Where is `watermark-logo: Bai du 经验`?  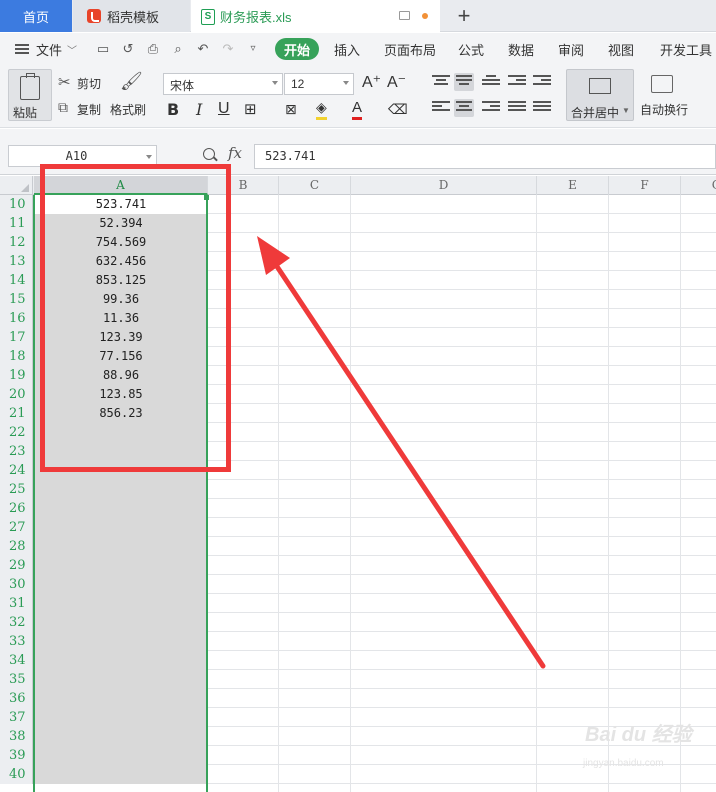 watermark-logo: Bai du 经验 is located at coordinates (638, 735).